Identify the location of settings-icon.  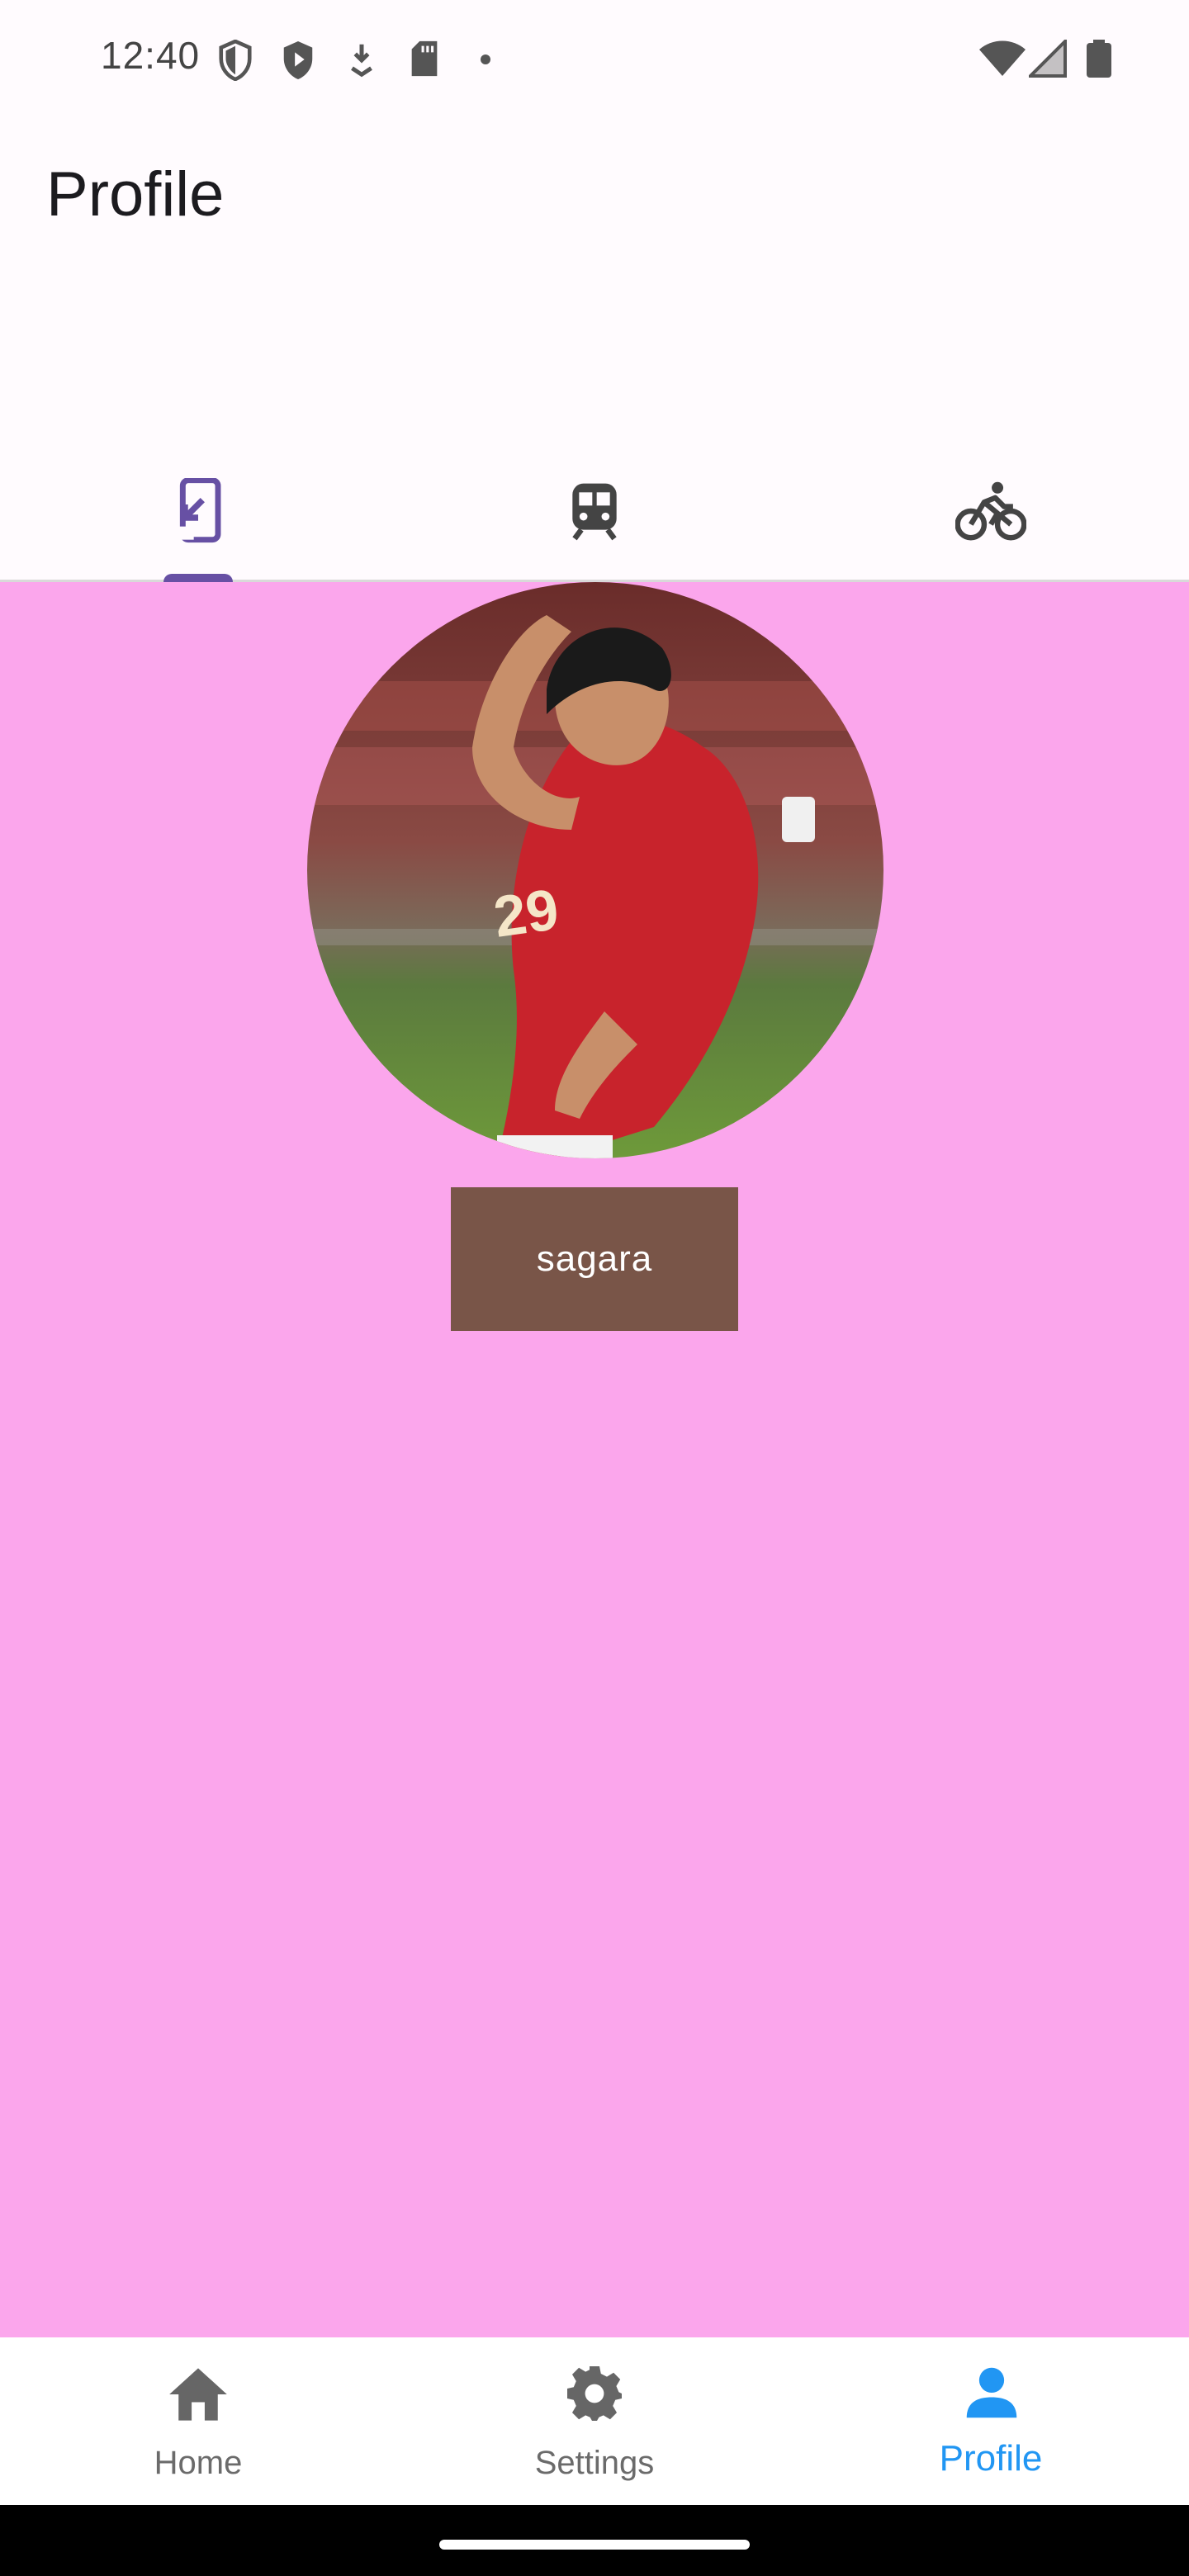
(594, 2395).